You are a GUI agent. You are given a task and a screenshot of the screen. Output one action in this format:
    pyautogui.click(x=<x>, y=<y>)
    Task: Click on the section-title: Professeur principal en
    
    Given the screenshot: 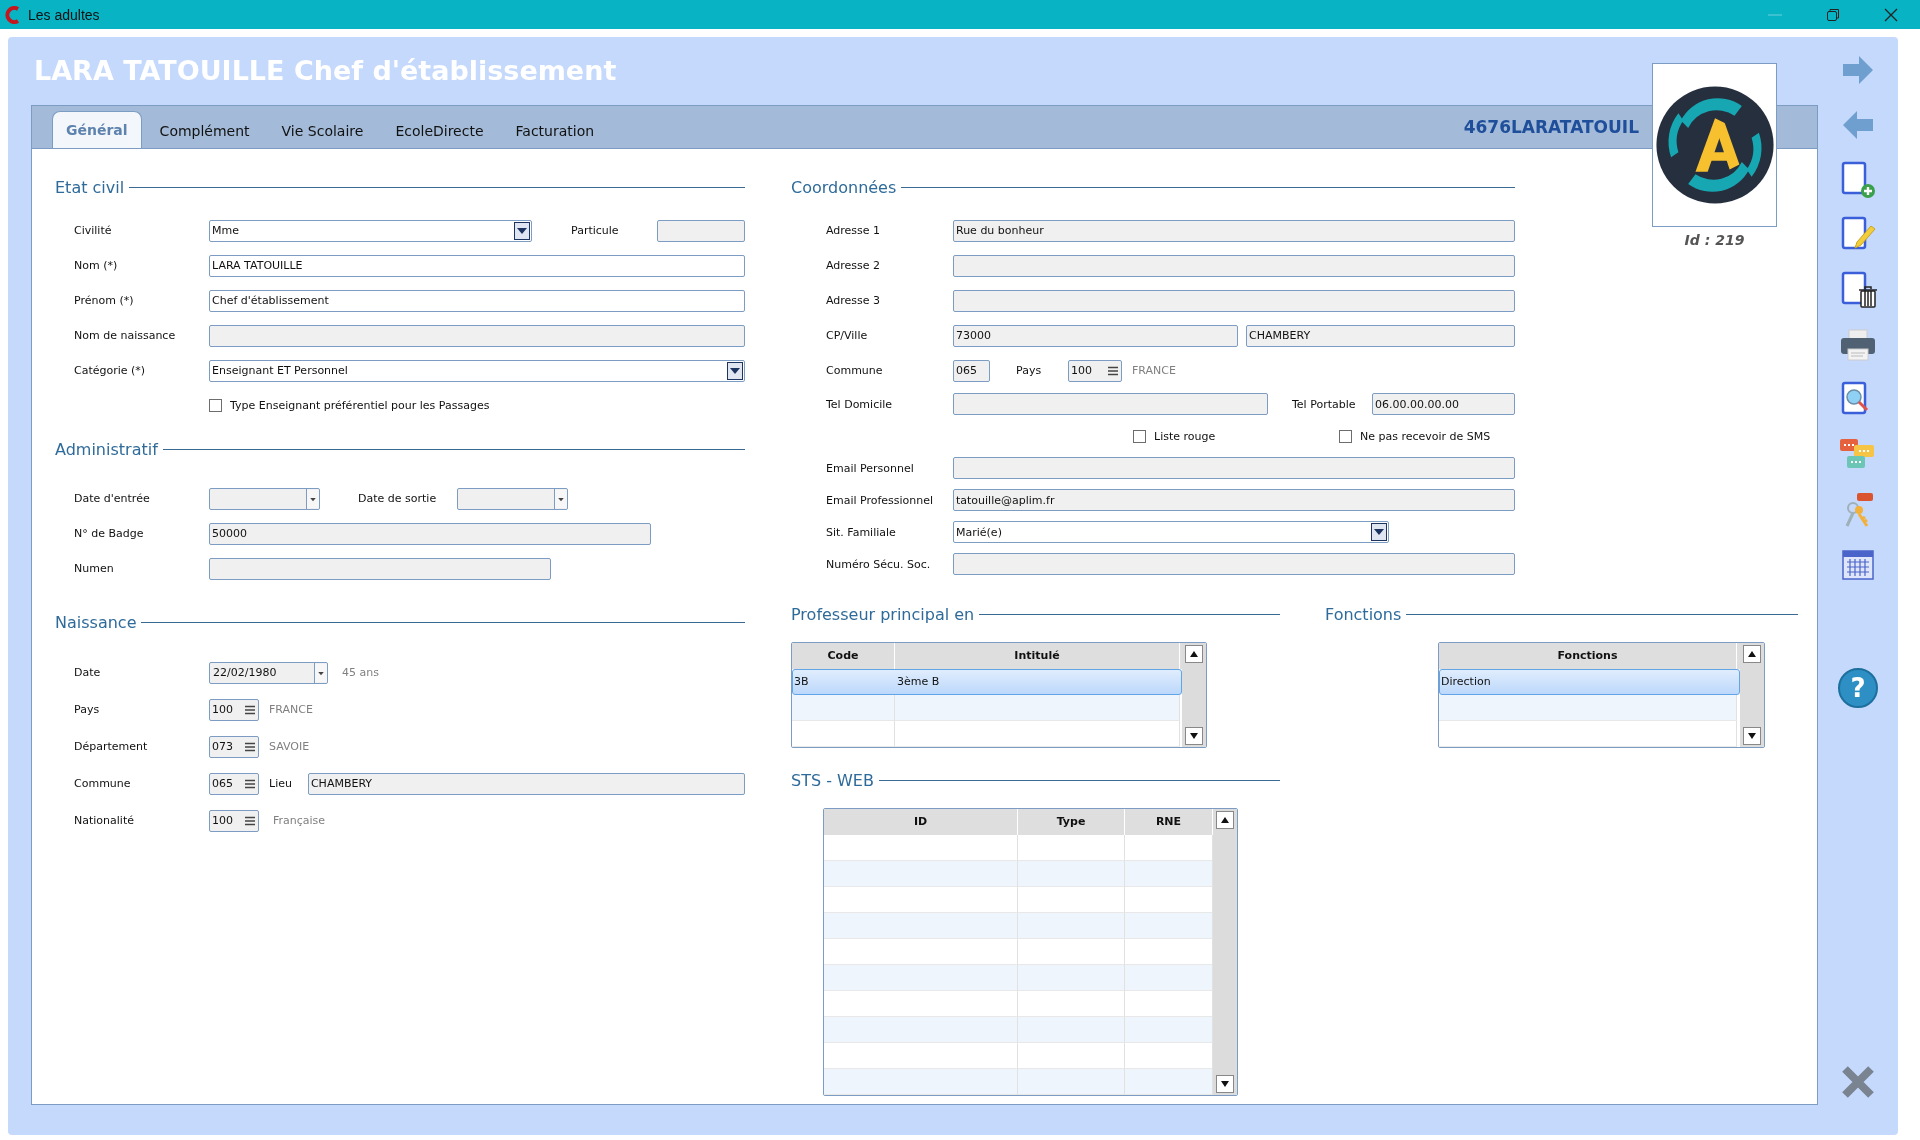 What is the action you would take?
    pyautogui.click(x=883, y=614)
    